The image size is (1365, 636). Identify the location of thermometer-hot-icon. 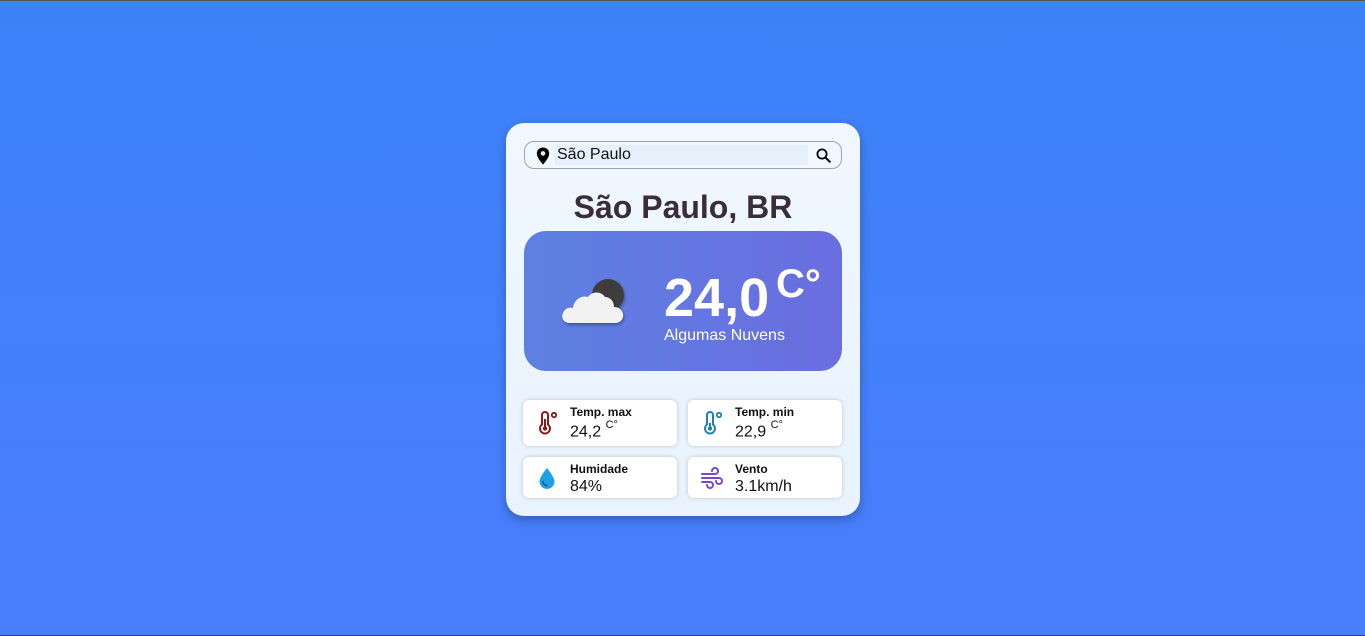
(548, 423).